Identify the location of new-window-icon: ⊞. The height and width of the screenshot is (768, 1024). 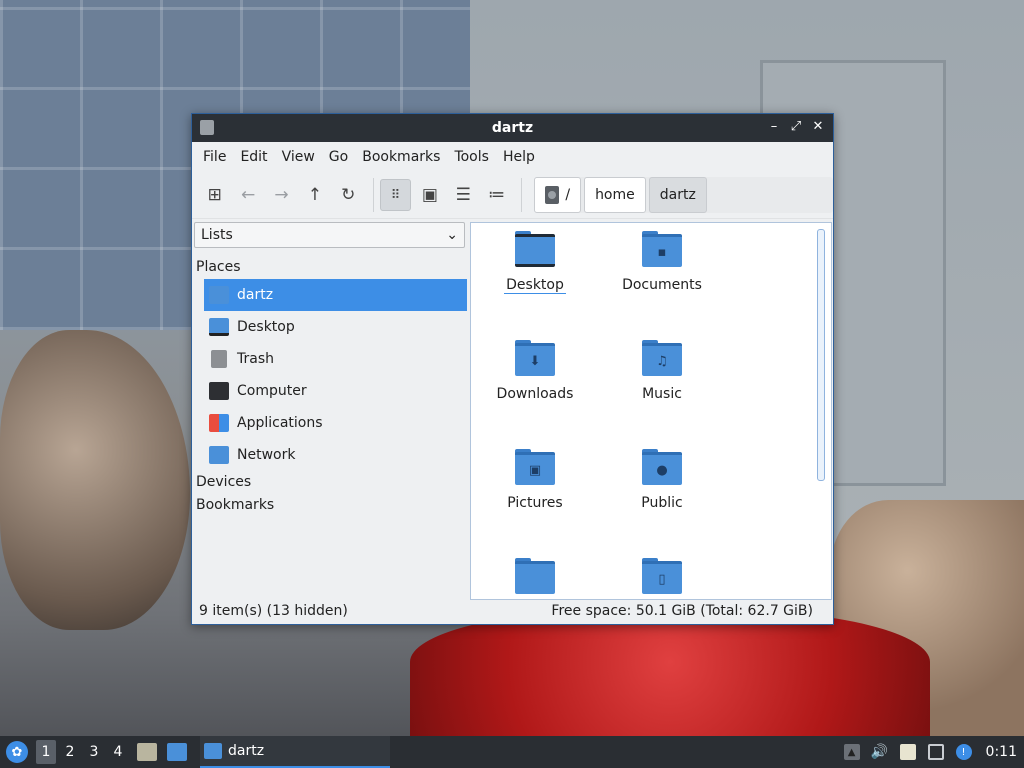
(214, 195).